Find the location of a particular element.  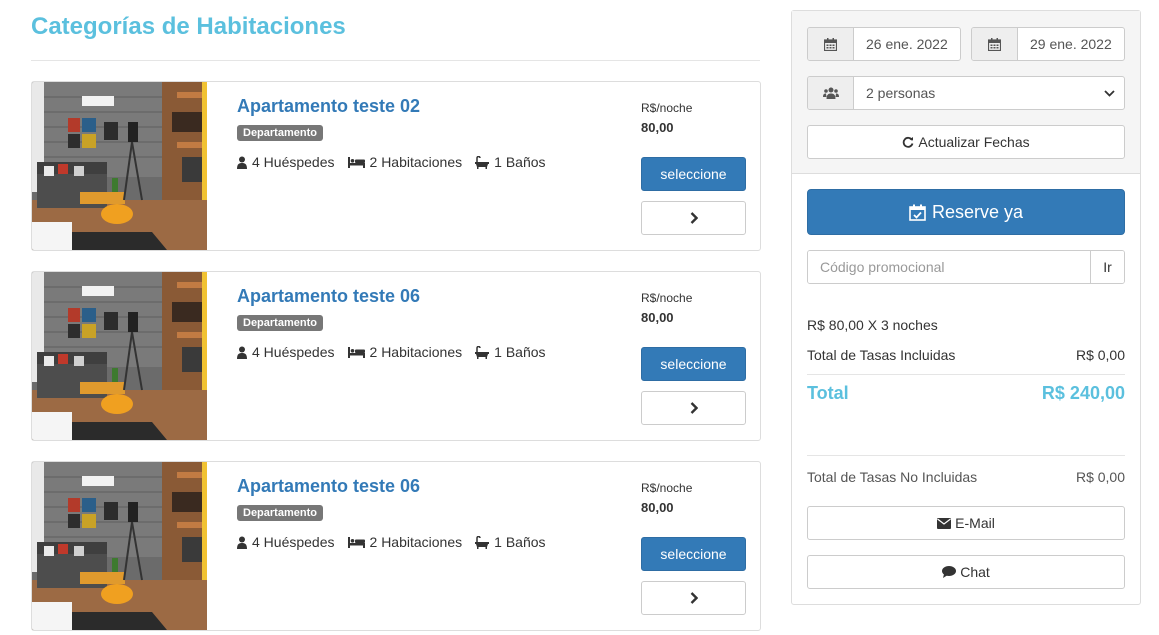

excluded-taxes-label: Total de Tasas No Incluidas is located at coordinates (892, 477).